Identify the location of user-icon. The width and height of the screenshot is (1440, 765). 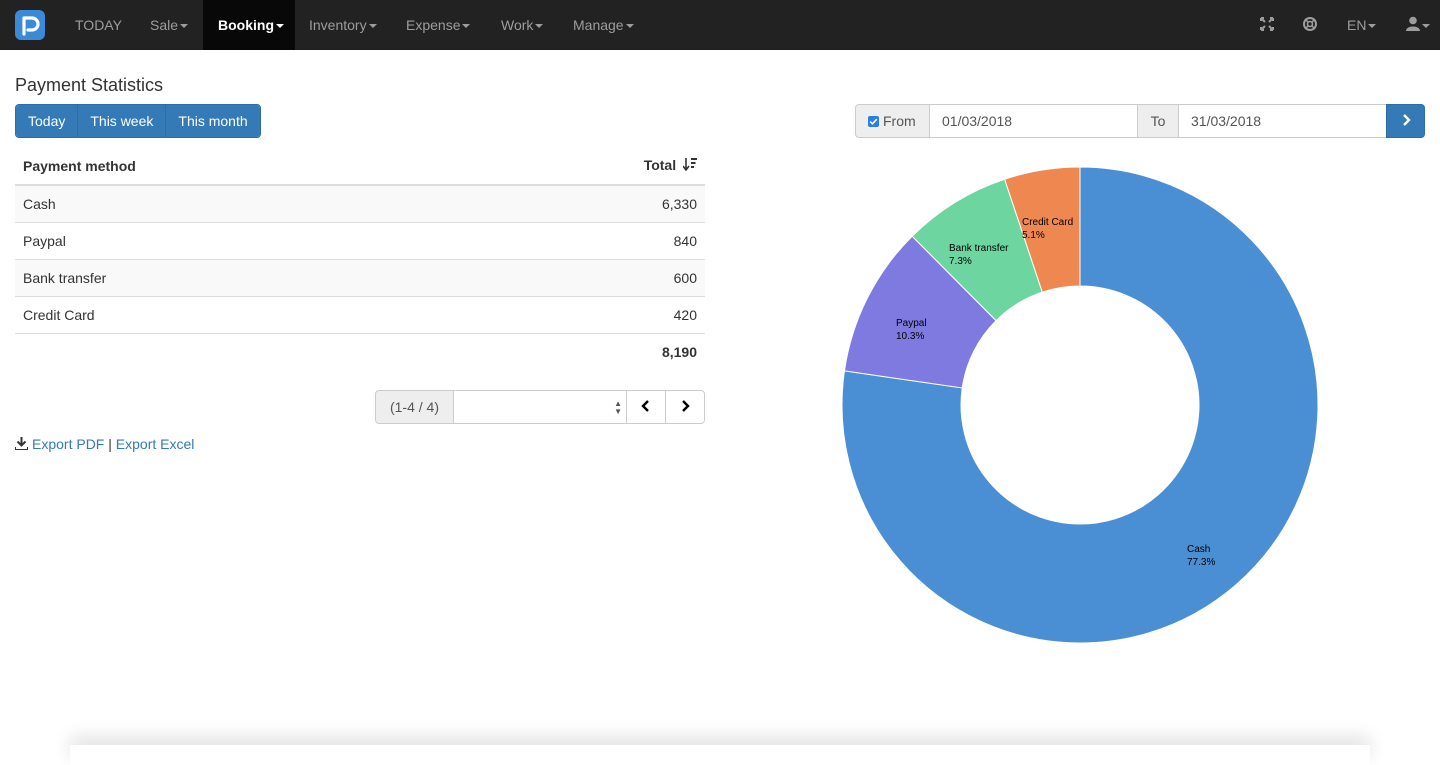
(1413, 26).